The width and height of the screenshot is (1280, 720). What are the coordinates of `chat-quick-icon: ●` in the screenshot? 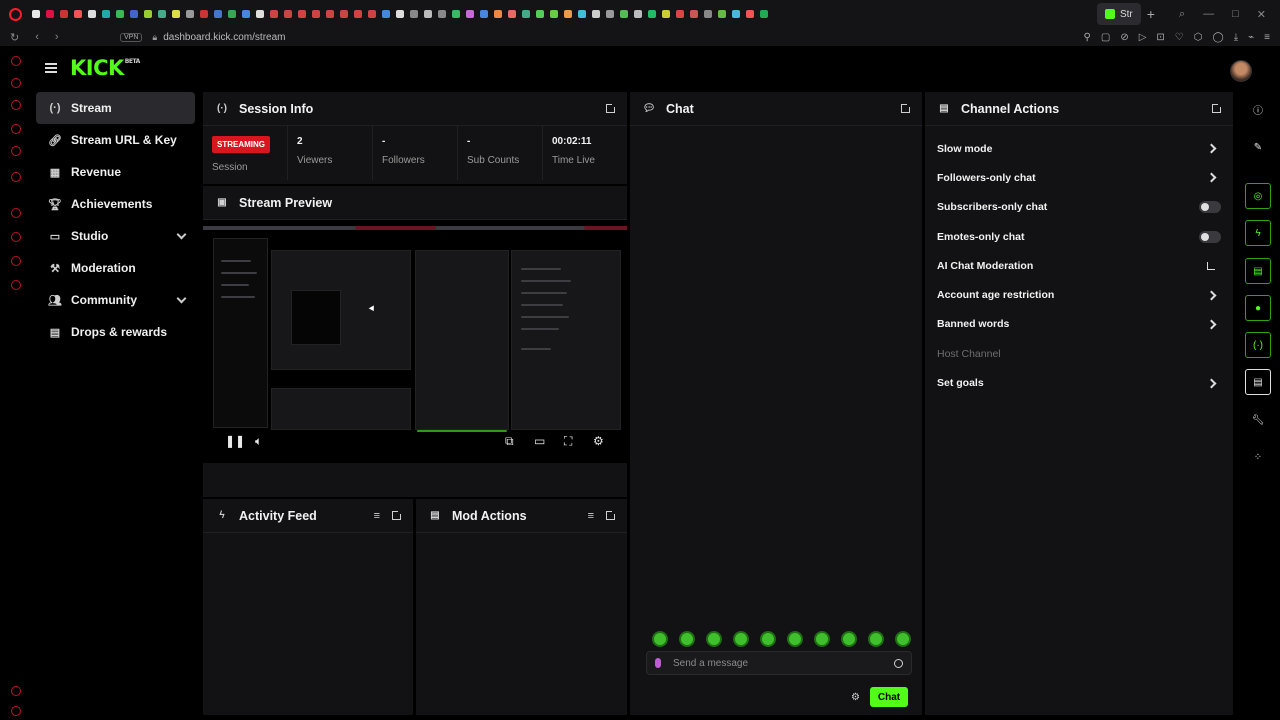 It's located at (1258, 308).